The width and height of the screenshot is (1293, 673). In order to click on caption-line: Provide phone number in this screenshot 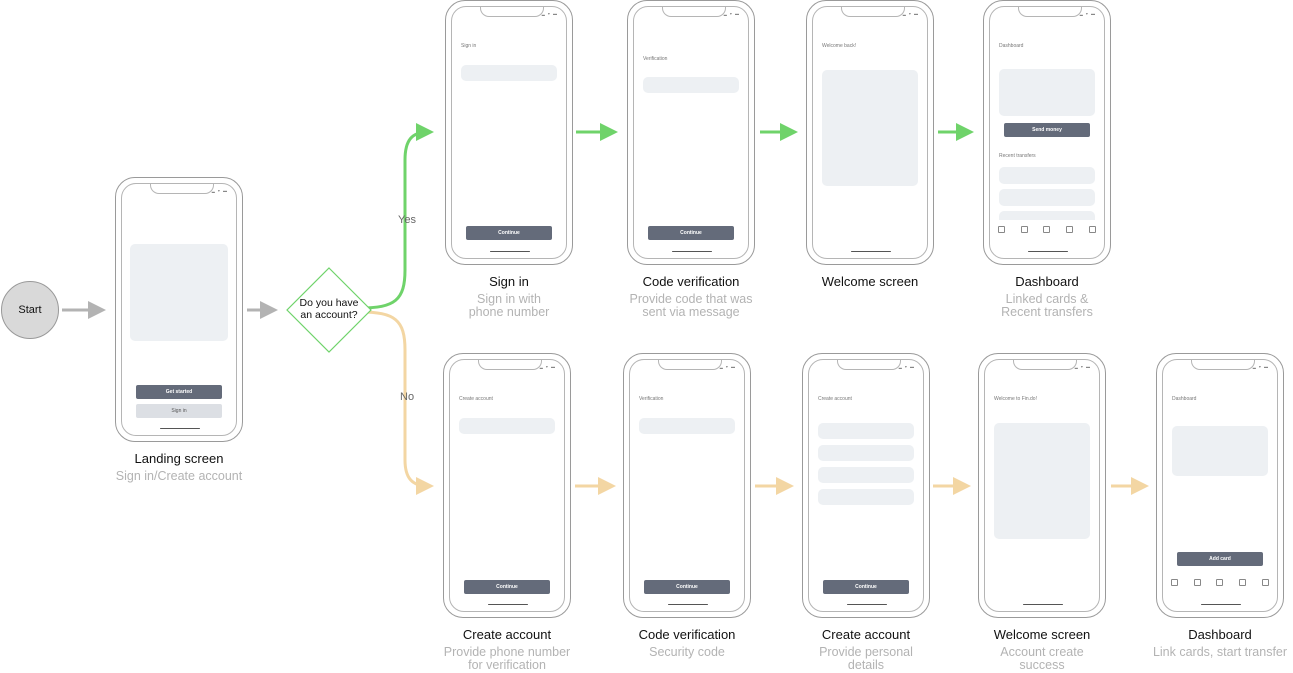, I will do `click(507, 652)`.